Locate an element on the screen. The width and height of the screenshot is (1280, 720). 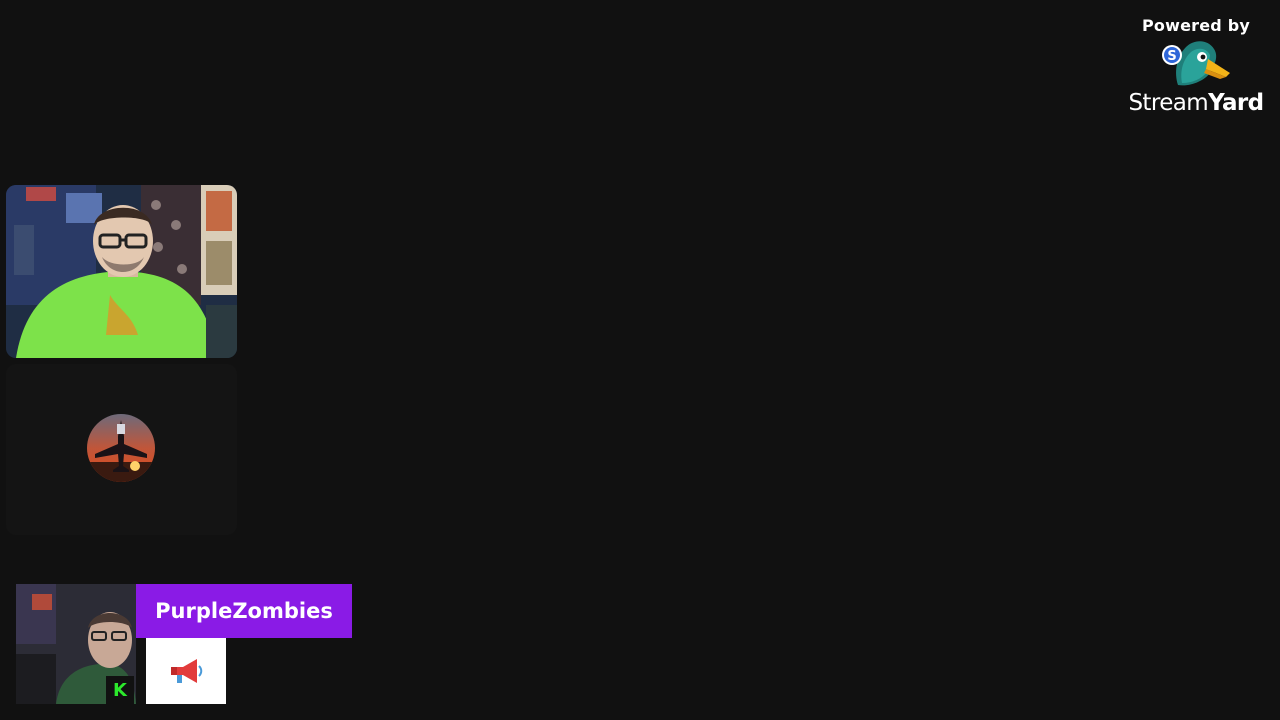
streamyard-wordmark: StreamYard is located at coordinates (1196, 103).